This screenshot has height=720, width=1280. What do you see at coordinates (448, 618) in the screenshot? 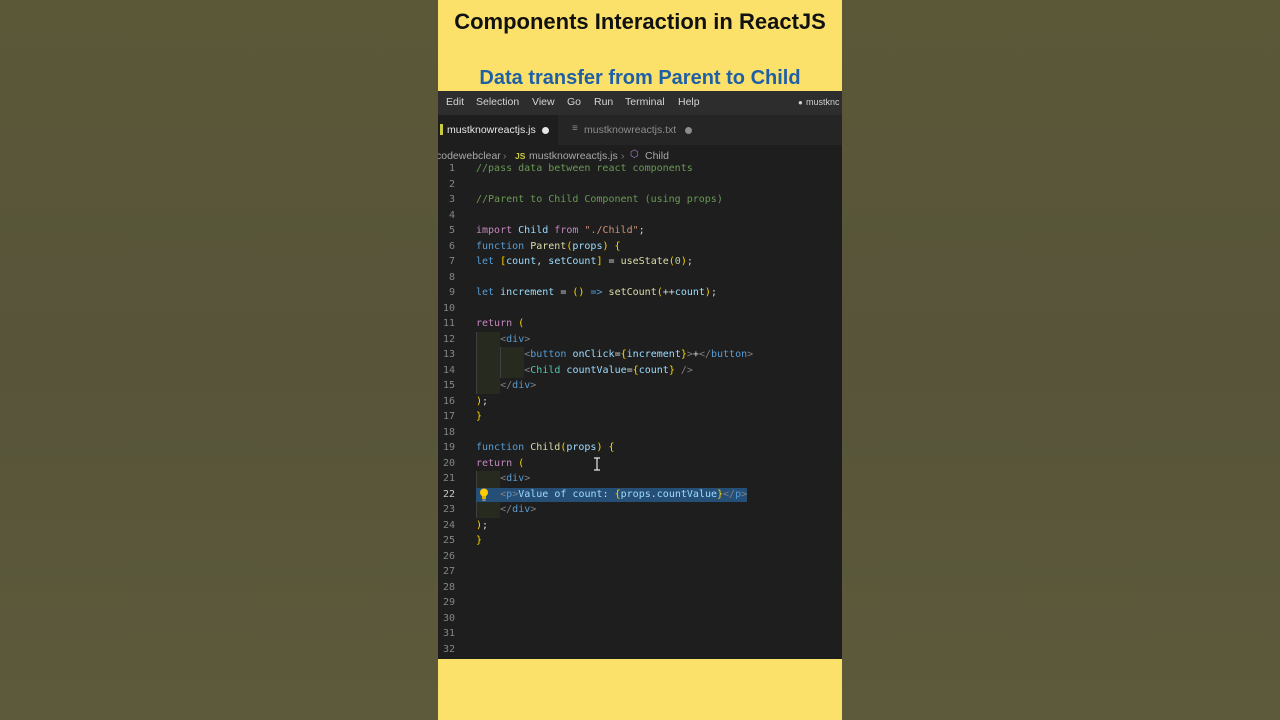
I see `line-number: 30` at bounding box center [448, 618].